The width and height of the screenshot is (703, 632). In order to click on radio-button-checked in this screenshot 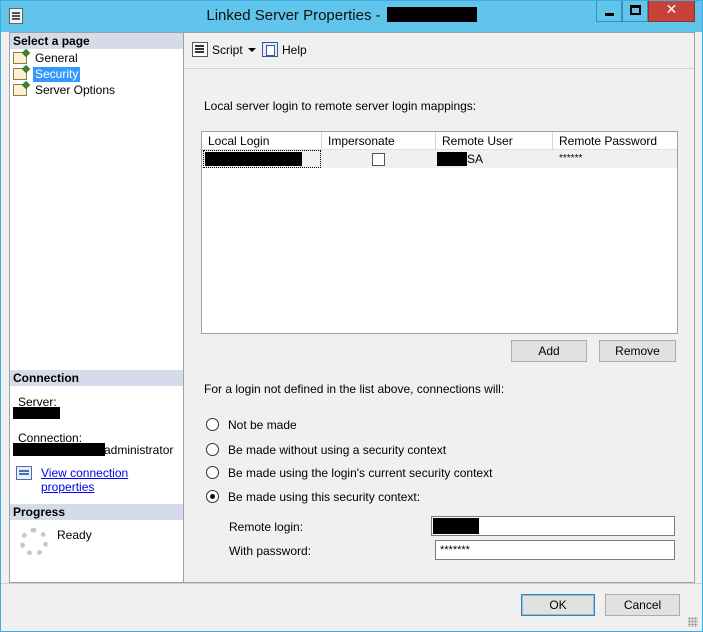, I will do `click(212, 496)`.